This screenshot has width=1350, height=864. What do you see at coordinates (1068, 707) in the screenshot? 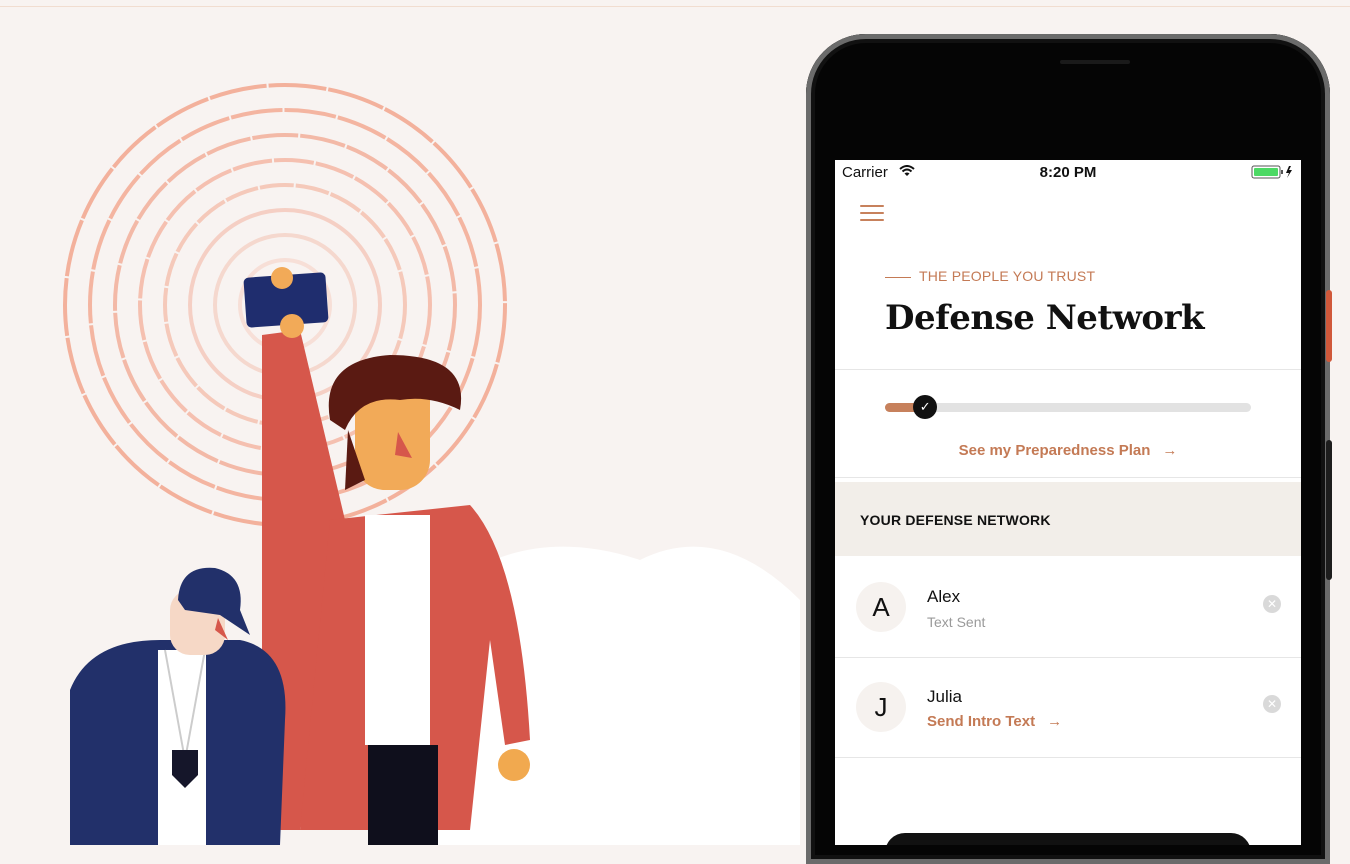
I see `contact-row: J Julia Send Intro Text → ✕` at bounding box center [1068, 707].